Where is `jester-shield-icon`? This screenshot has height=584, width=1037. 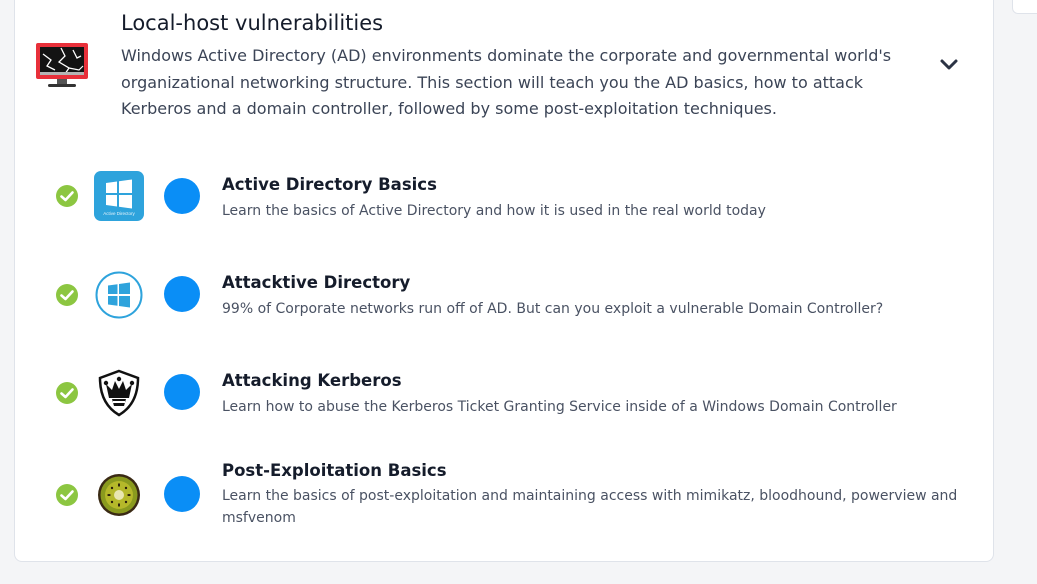
jester-shield-icon is located at coordinates (119, 393).